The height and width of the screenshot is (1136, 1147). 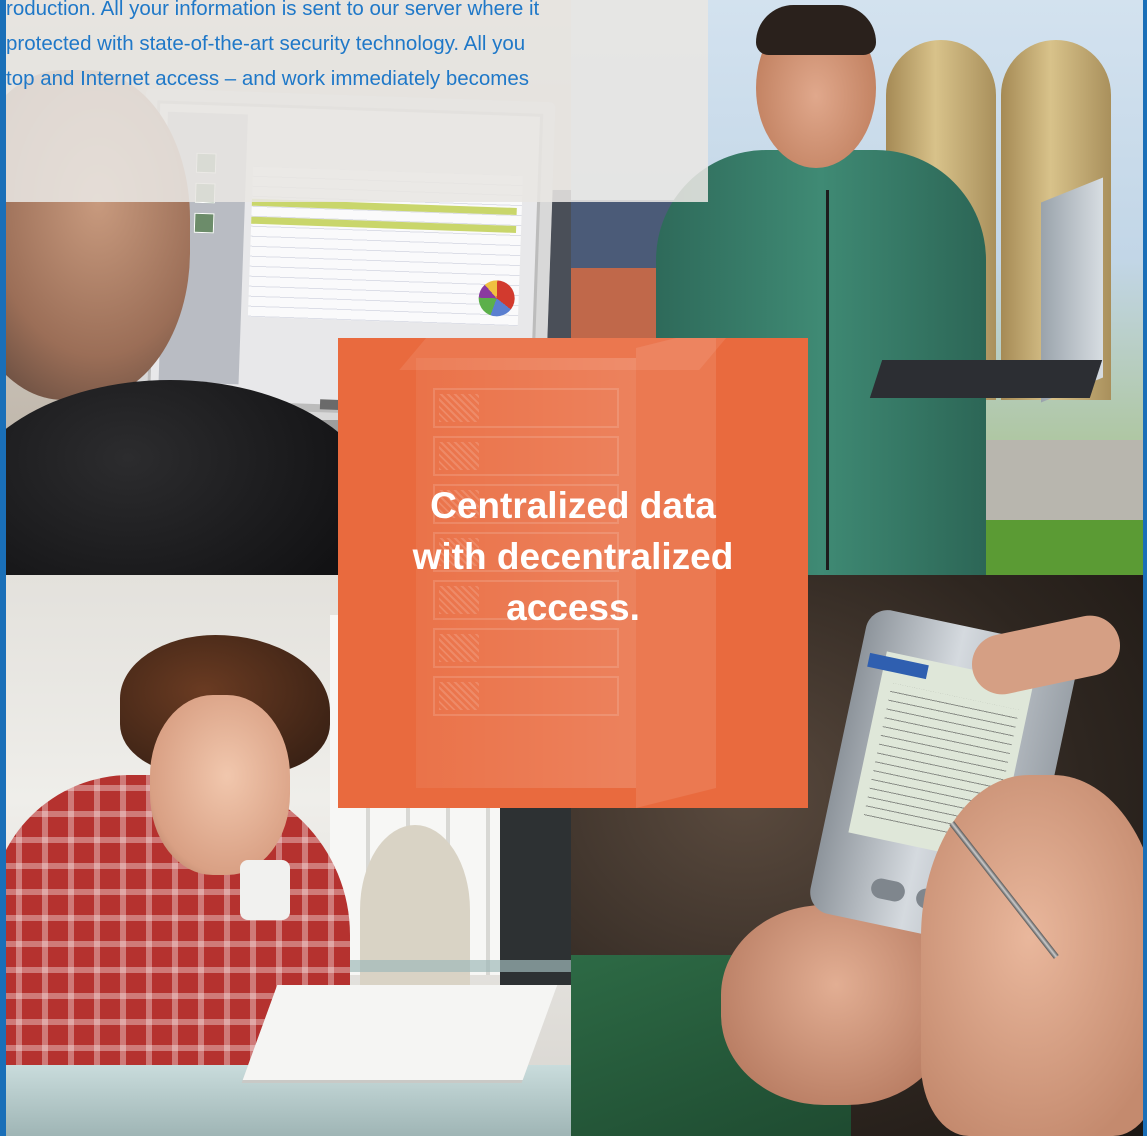 I want to click on student-face, so click(x=220, y=785).